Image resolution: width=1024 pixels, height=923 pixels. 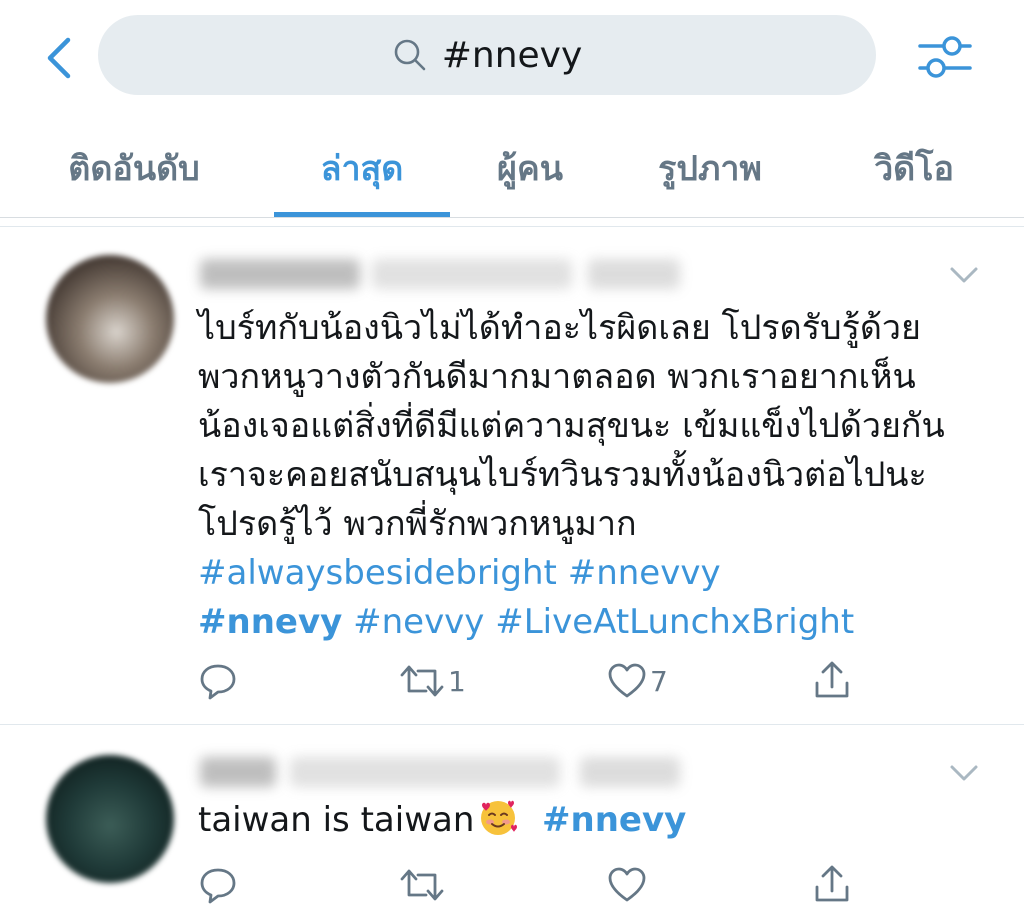 I want to click on like-count: 7, so click(x=659, y=681).